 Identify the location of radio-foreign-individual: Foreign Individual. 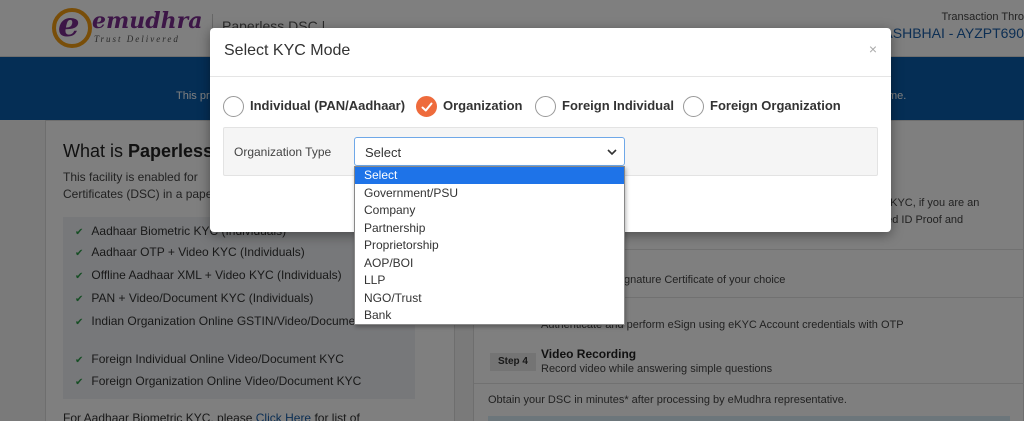
(605, 107).